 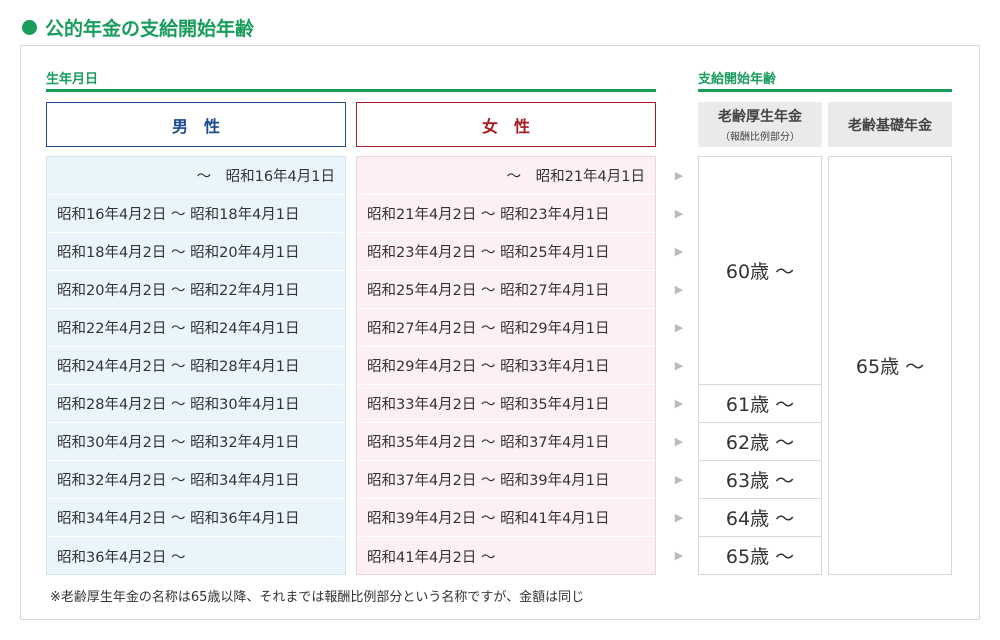 I want to click on female-row: 昭和29年4月2日 ～ 昭和33年4月1日, so click(x=506, y=366).